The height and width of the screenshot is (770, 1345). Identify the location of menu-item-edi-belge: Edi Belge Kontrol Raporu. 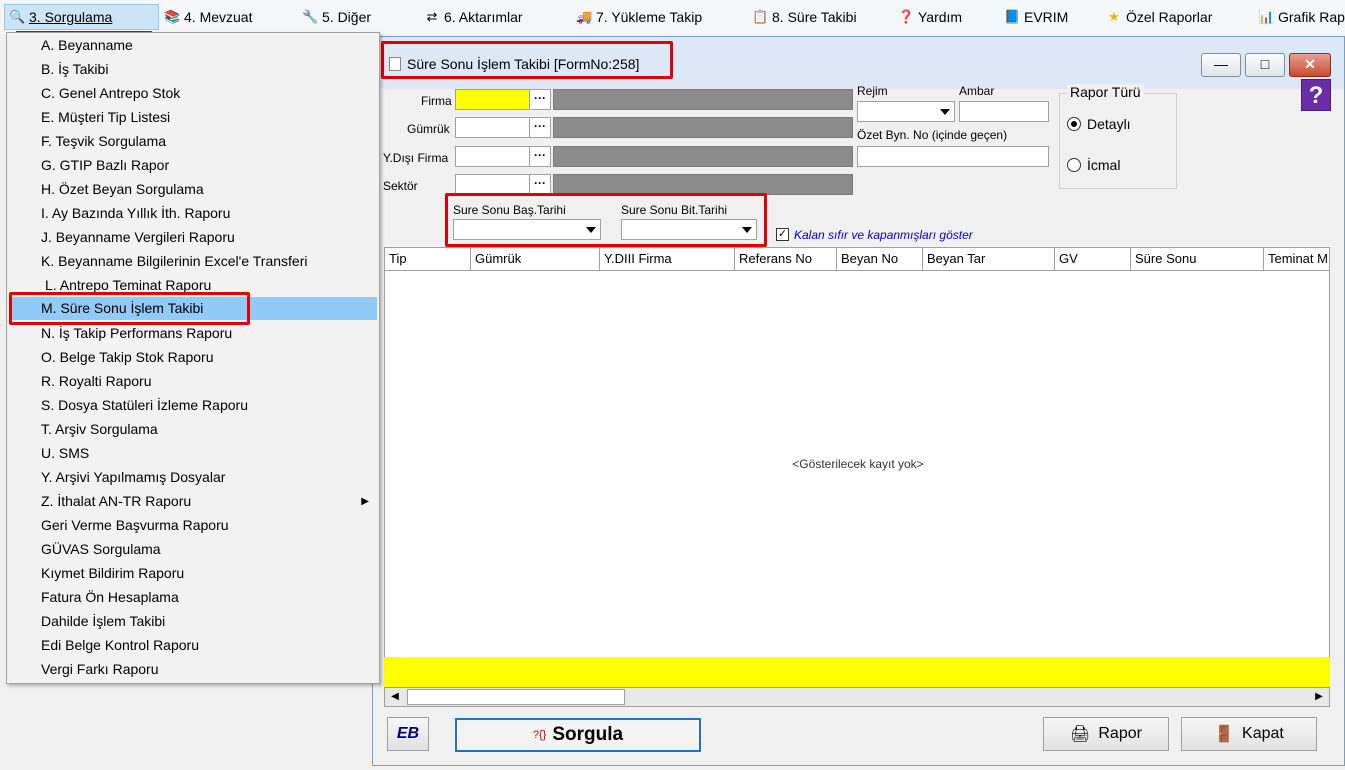
(193, 645).